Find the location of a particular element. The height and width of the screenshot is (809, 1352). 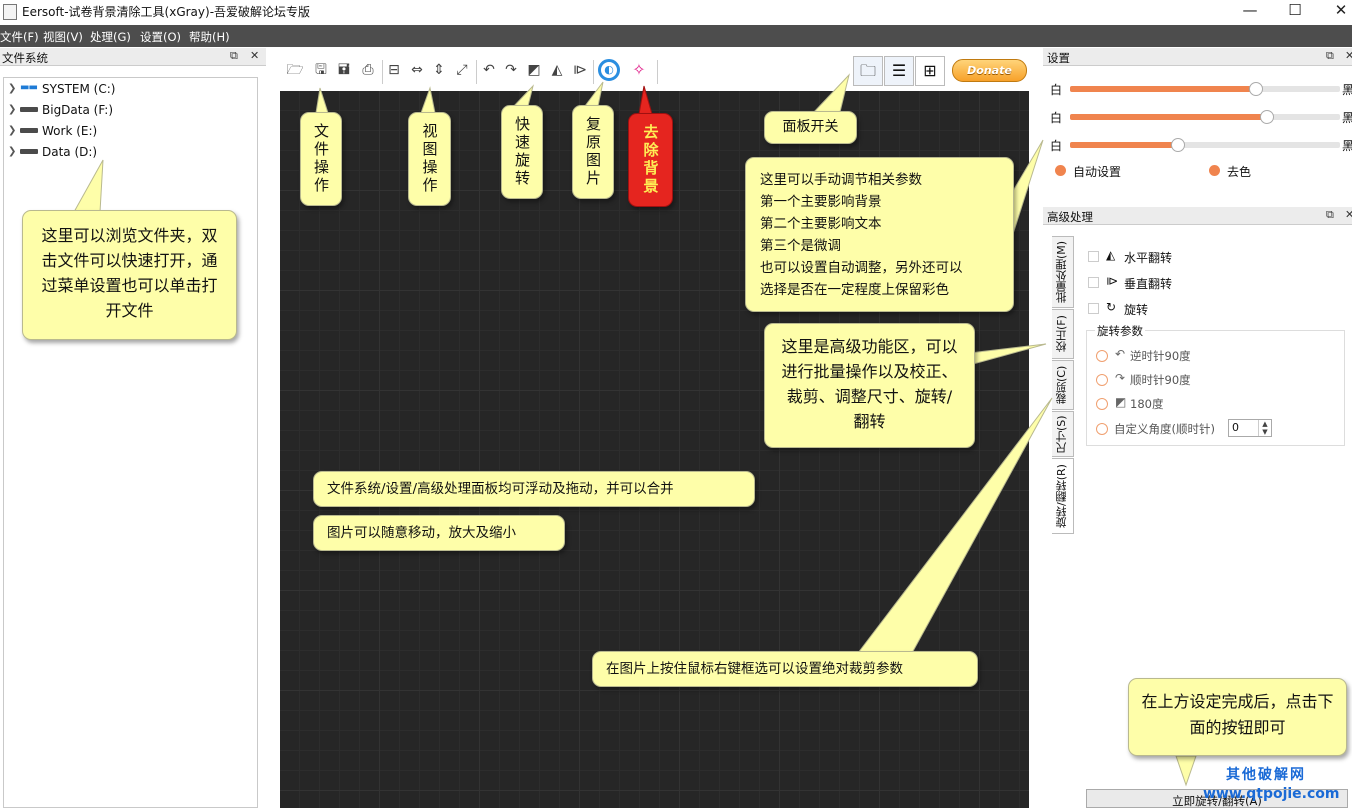

tab-correct: 校正(F) is located at coordinates (1063, 334).